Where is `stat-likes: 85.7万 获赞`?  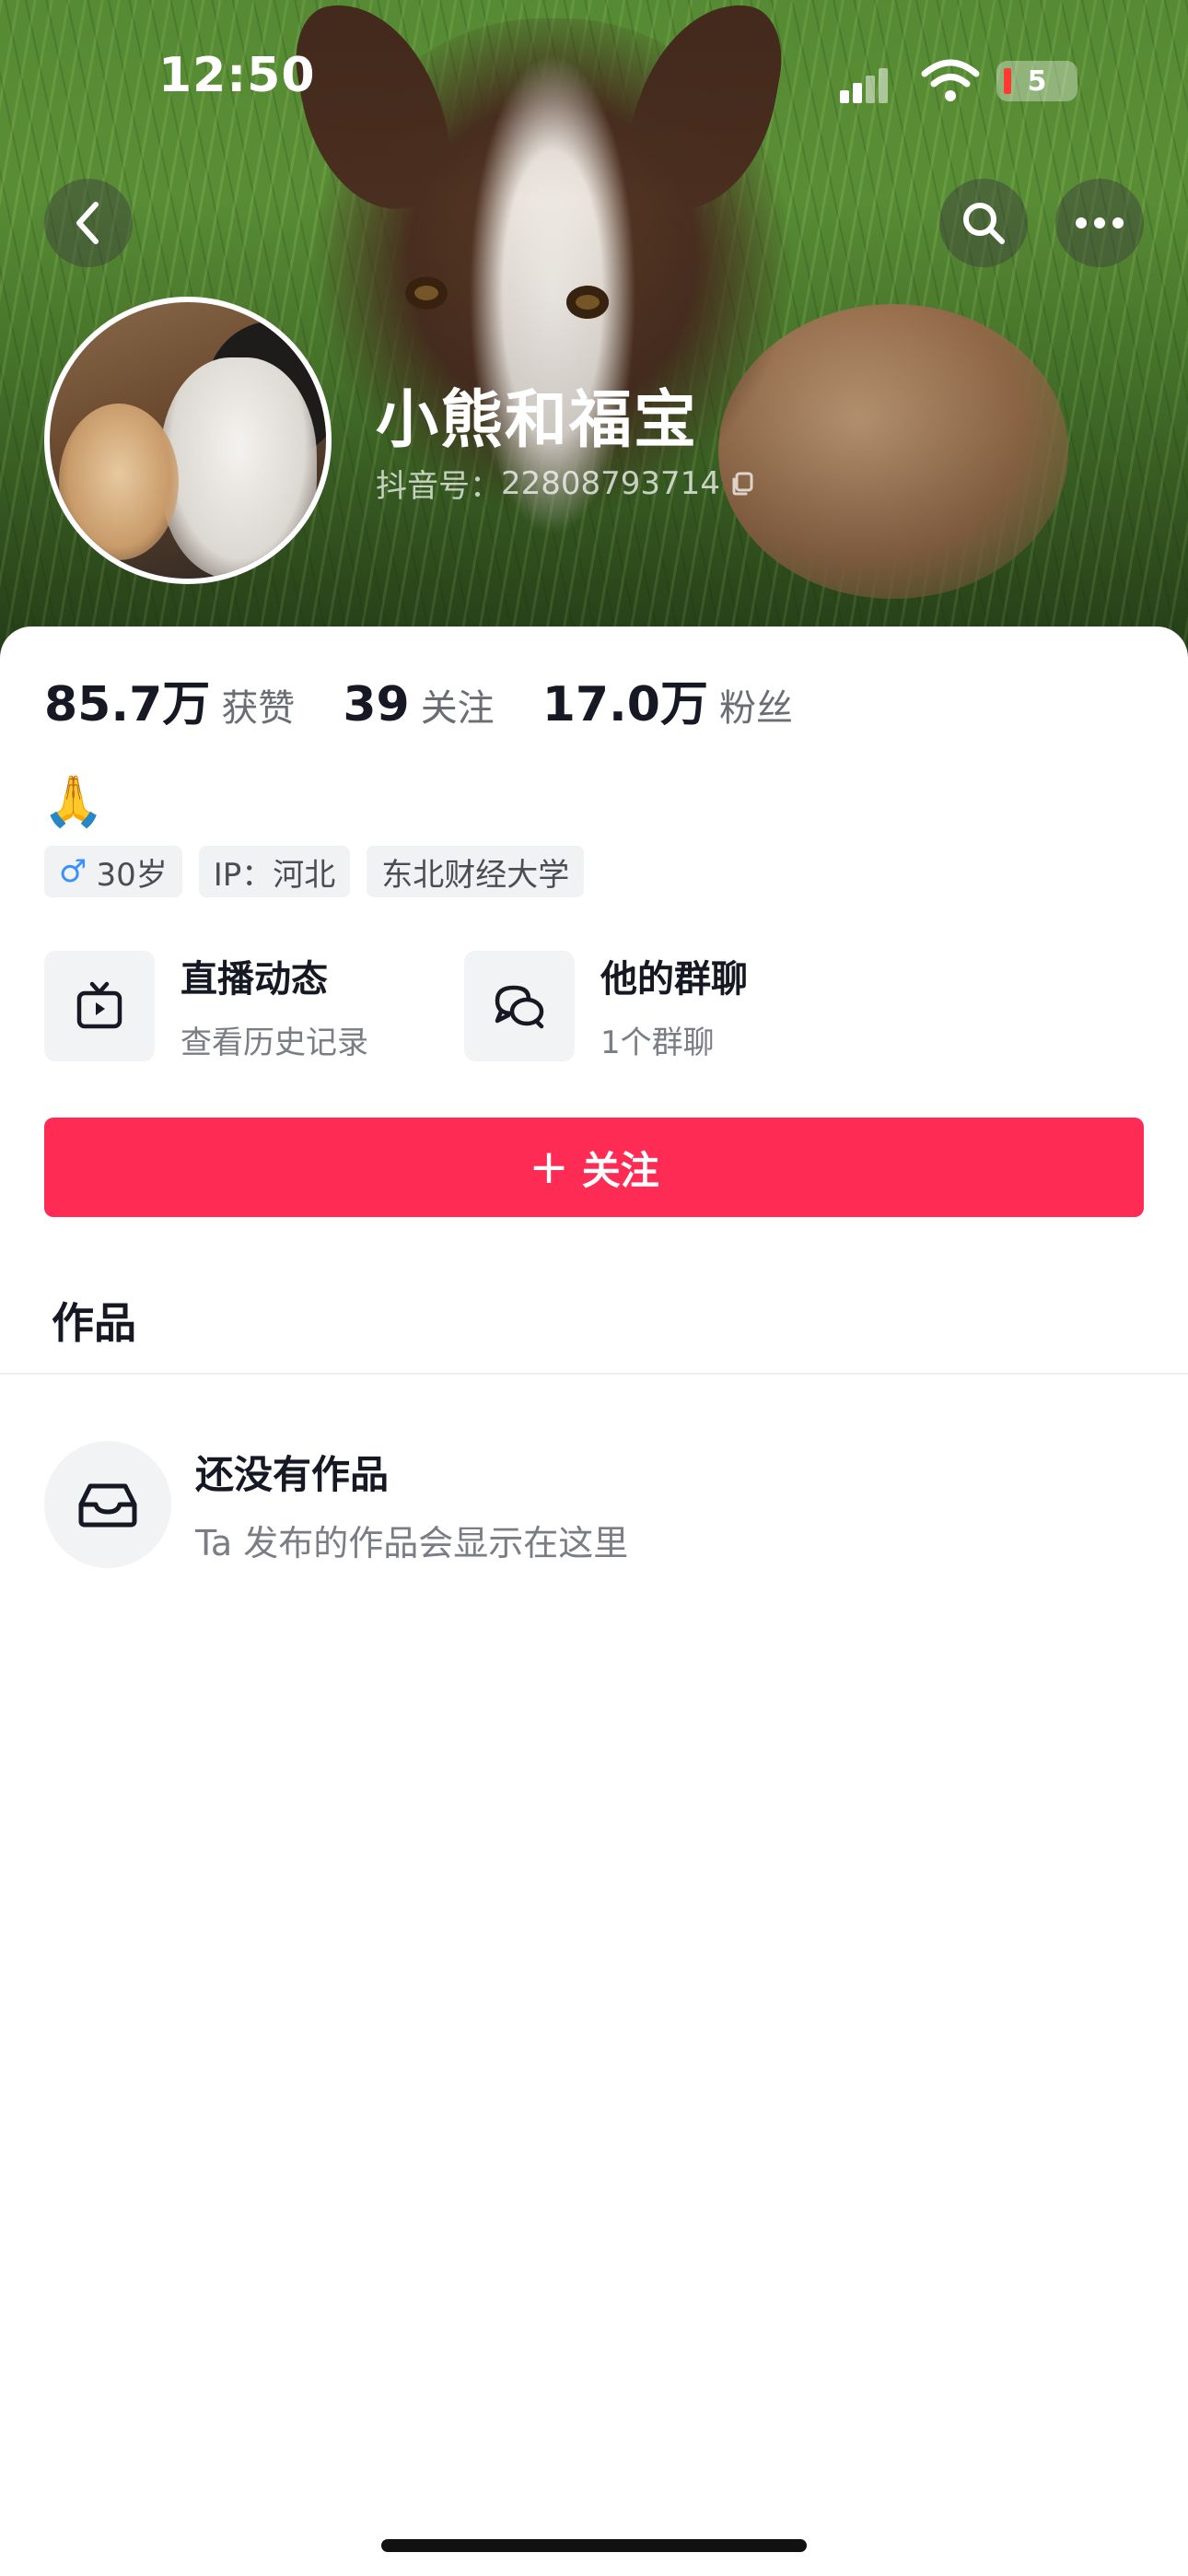 stat-likes: 85.7万 获赞 is located at coordinates (169, 699).